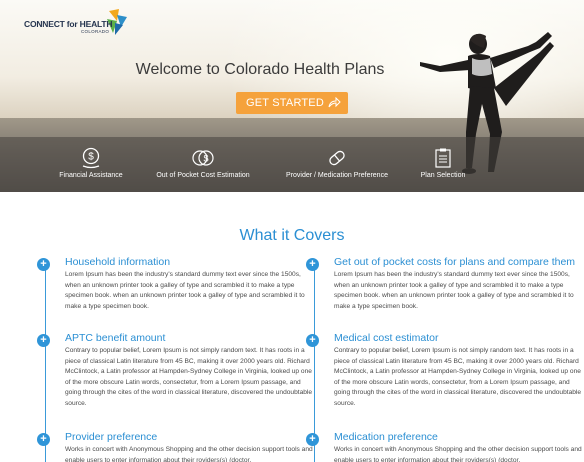 Image resolution: width=584 pixels, height=462 pixels. Describe the element at coordinates (443, 175) in the screenshot. I see `feature-label: Plan Selection` at that location.